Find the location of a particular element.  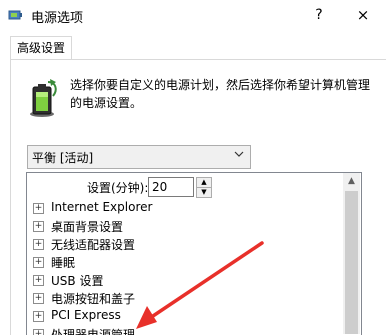

tree-scrollbar: ▲ is located at coordinates (351, 253).